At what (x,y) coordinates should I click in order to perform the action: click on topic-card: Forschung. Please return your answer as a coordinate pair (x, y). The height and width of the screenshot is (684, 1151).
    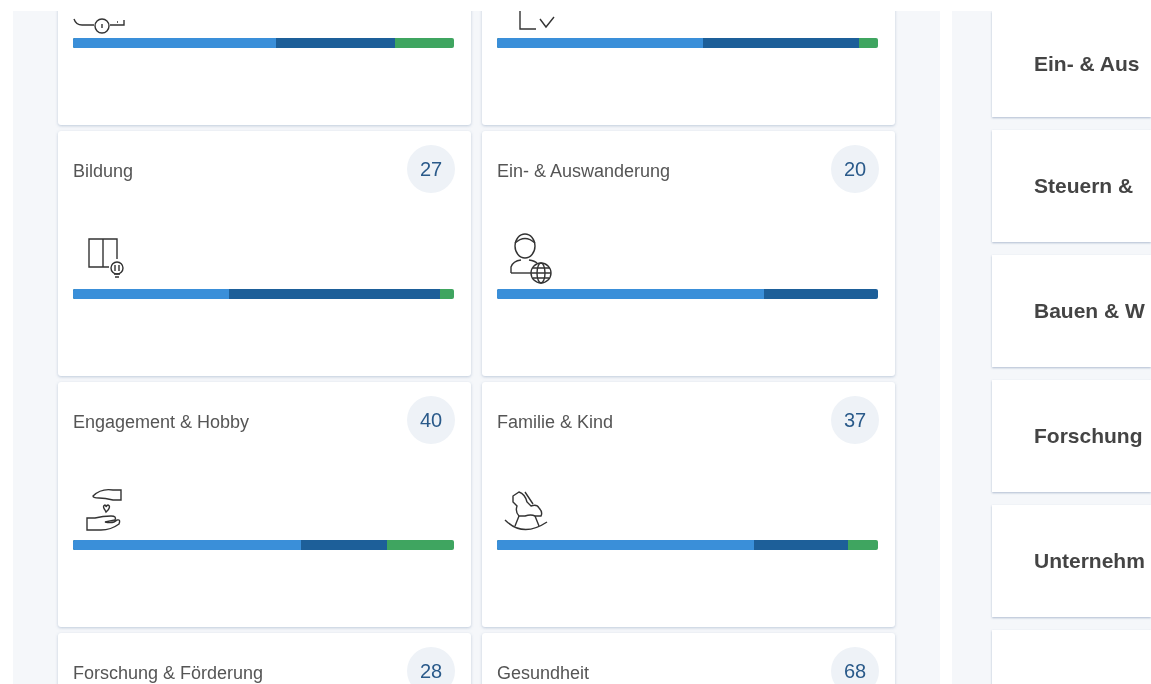
    Looking at the image, I should click on (1071, 436).